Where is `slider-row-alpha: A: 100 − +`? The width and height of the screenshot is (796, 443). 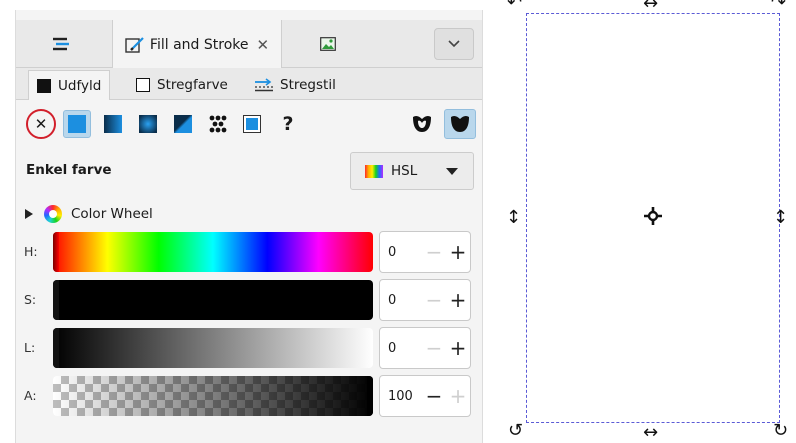 slider-row-alpha: A: 100 − + is located at coordinates (249, 396).